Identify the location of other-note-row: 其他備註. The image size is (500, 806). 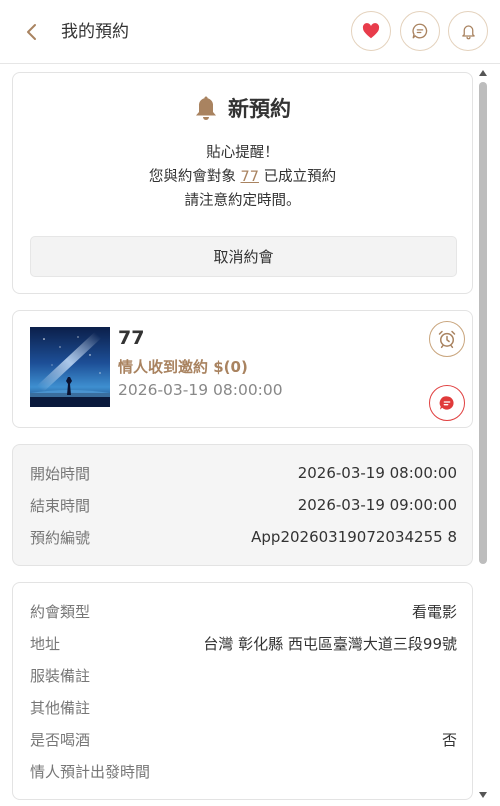
(243, 707).